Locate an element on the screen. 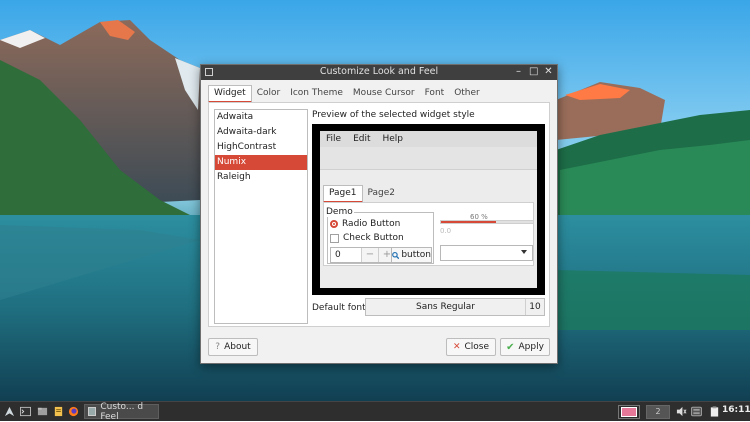  demo-frame-label: Demo is located at coordinates (339, 212).